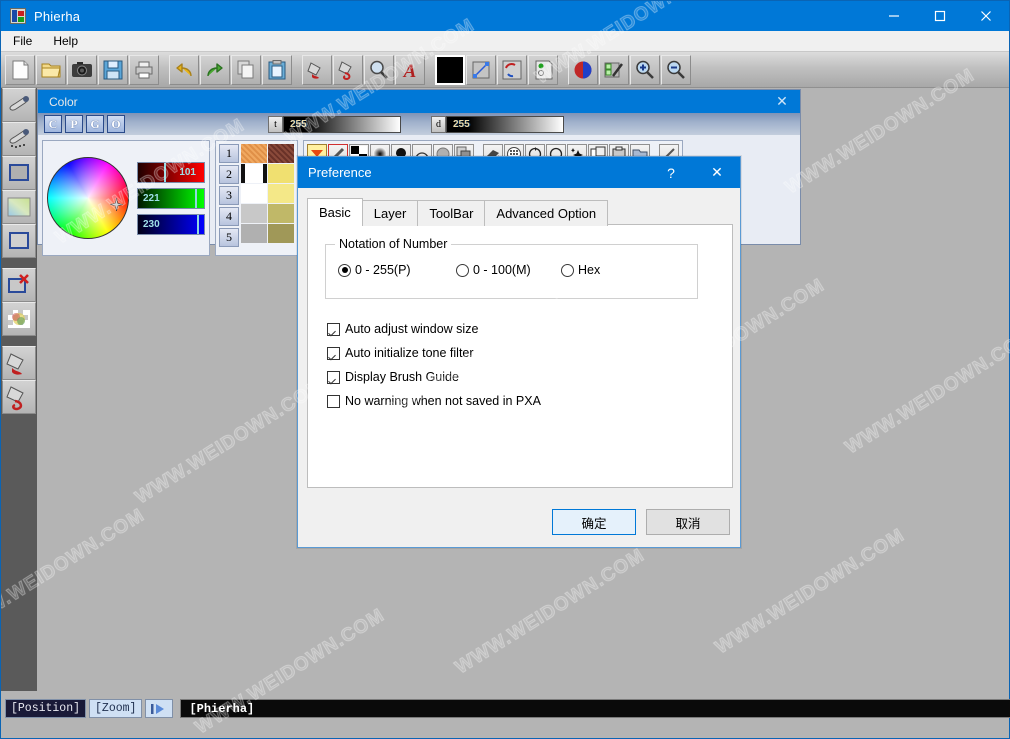  I want to click on sidebar-rect-tool, so click(19, 173).